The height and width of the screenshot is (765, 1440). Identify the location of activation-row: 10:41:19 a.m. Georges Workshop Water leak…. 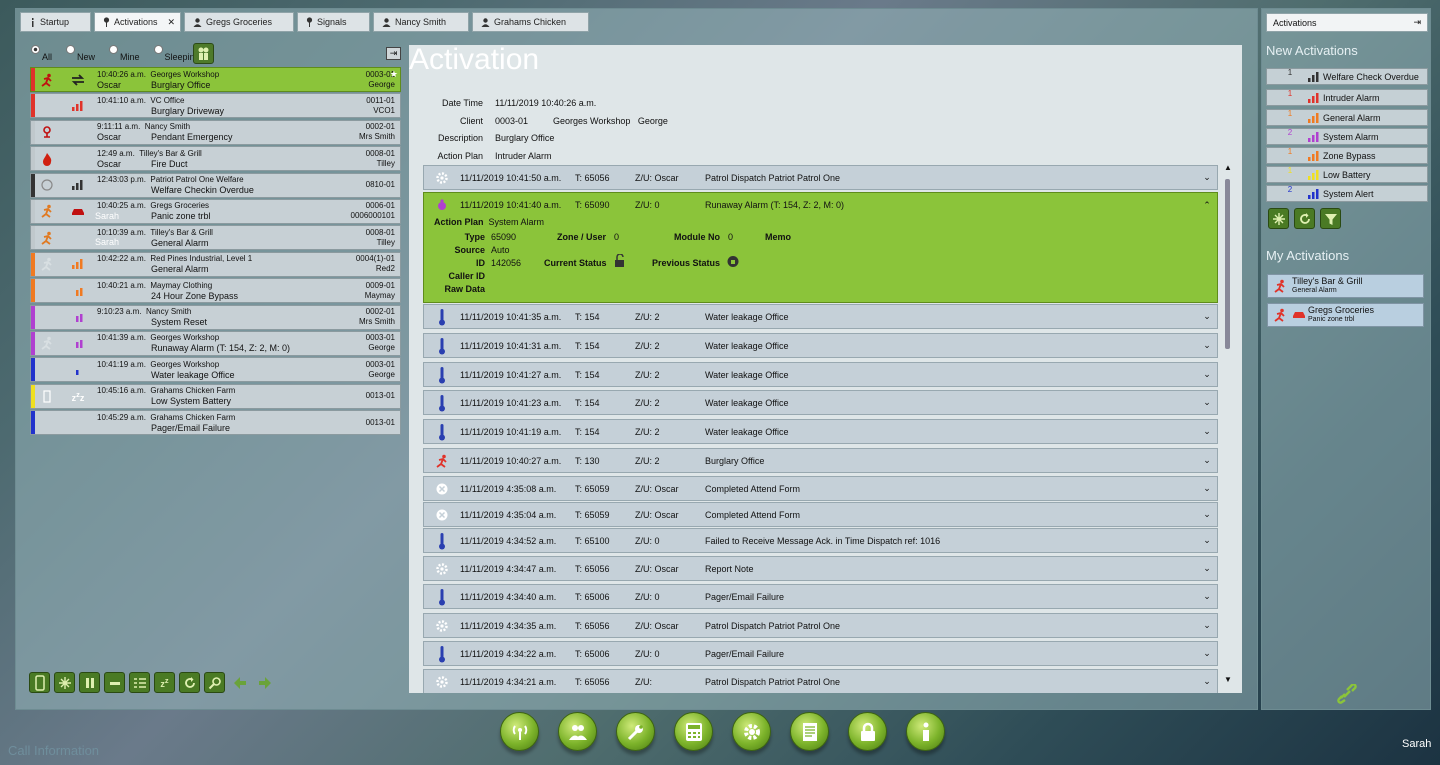
(215, 370).